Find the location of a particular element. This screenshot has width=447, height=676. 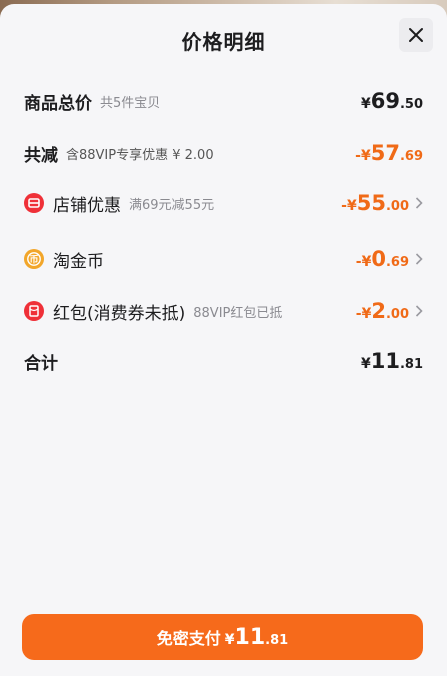

total-discount-value: -¥ 57.69 is located at coordinates (389, 153).